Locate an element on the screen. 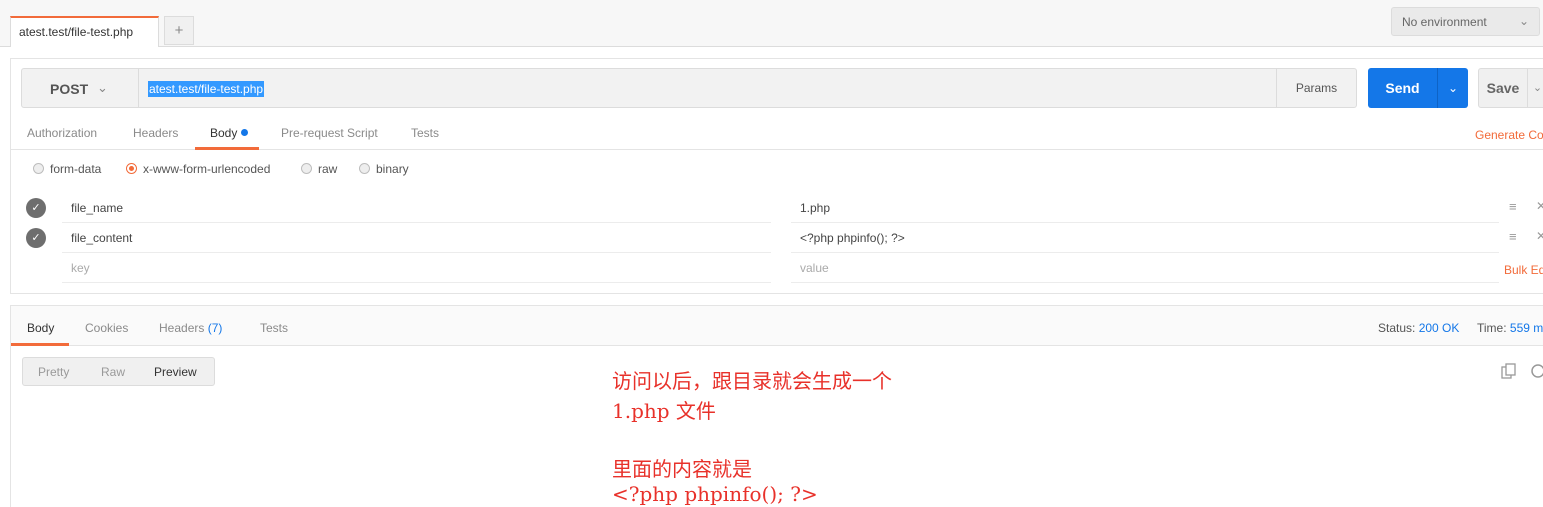  send-label: Send is located at coordinates (1402, 88).